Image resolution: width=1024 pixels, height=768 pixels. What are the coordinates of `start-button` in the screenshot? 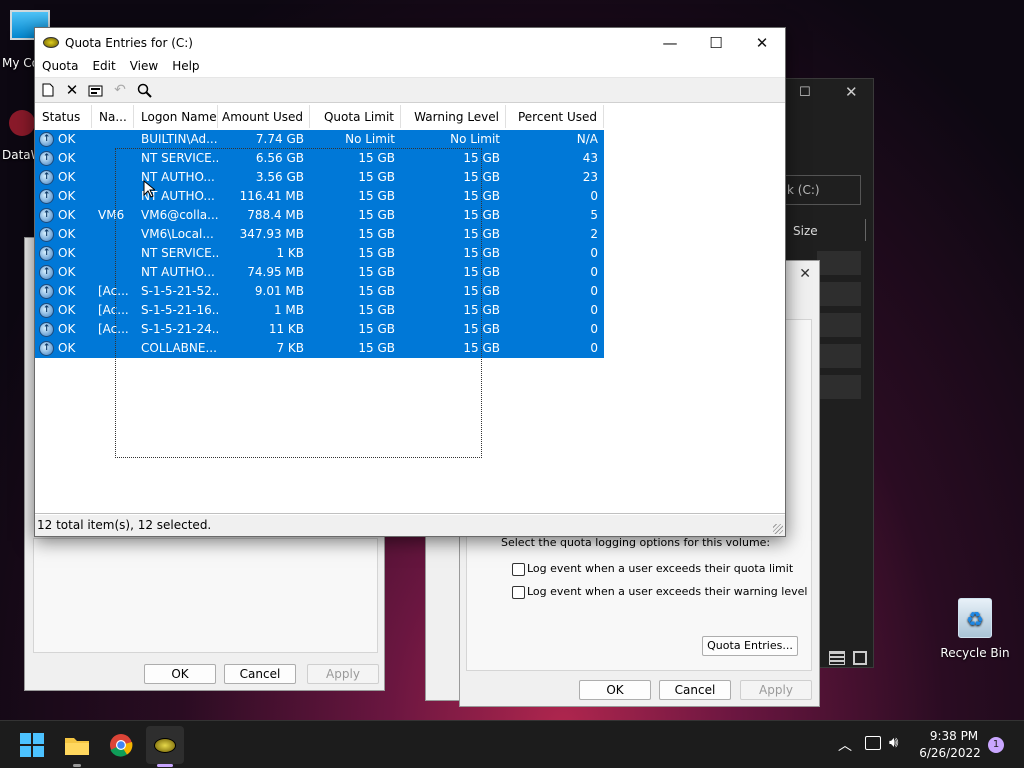 It's located at (32, 745).